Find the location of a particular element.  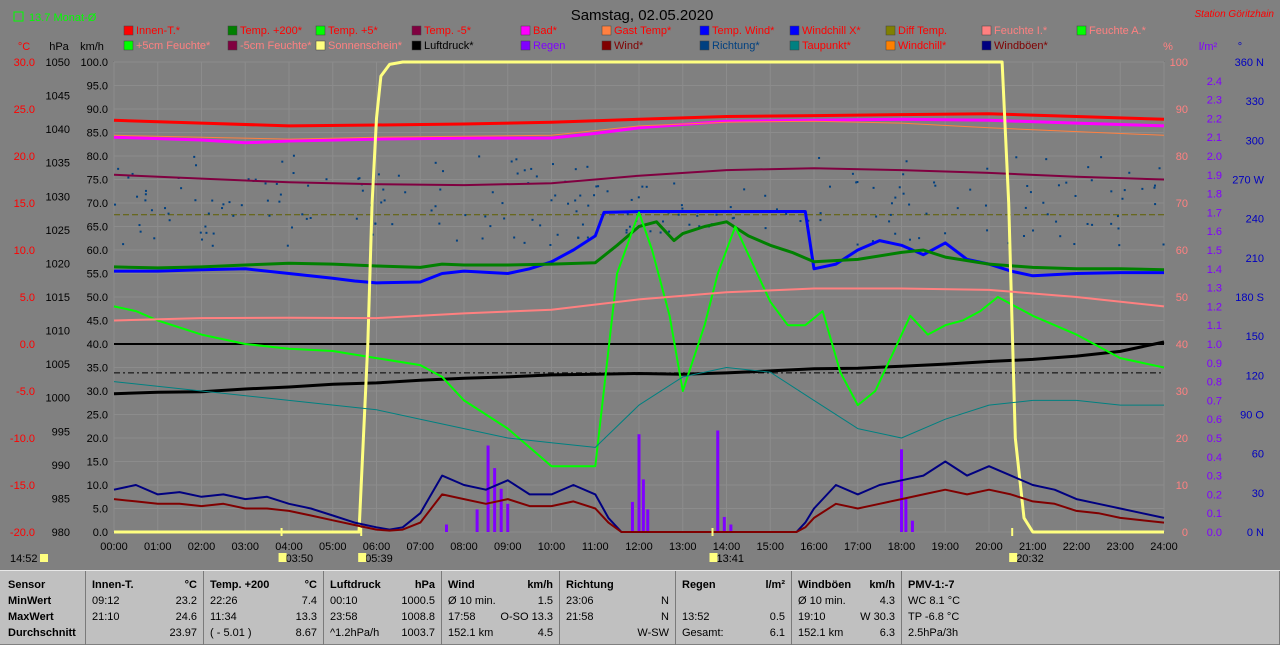

stat-row is located at coordinates (733, 602).